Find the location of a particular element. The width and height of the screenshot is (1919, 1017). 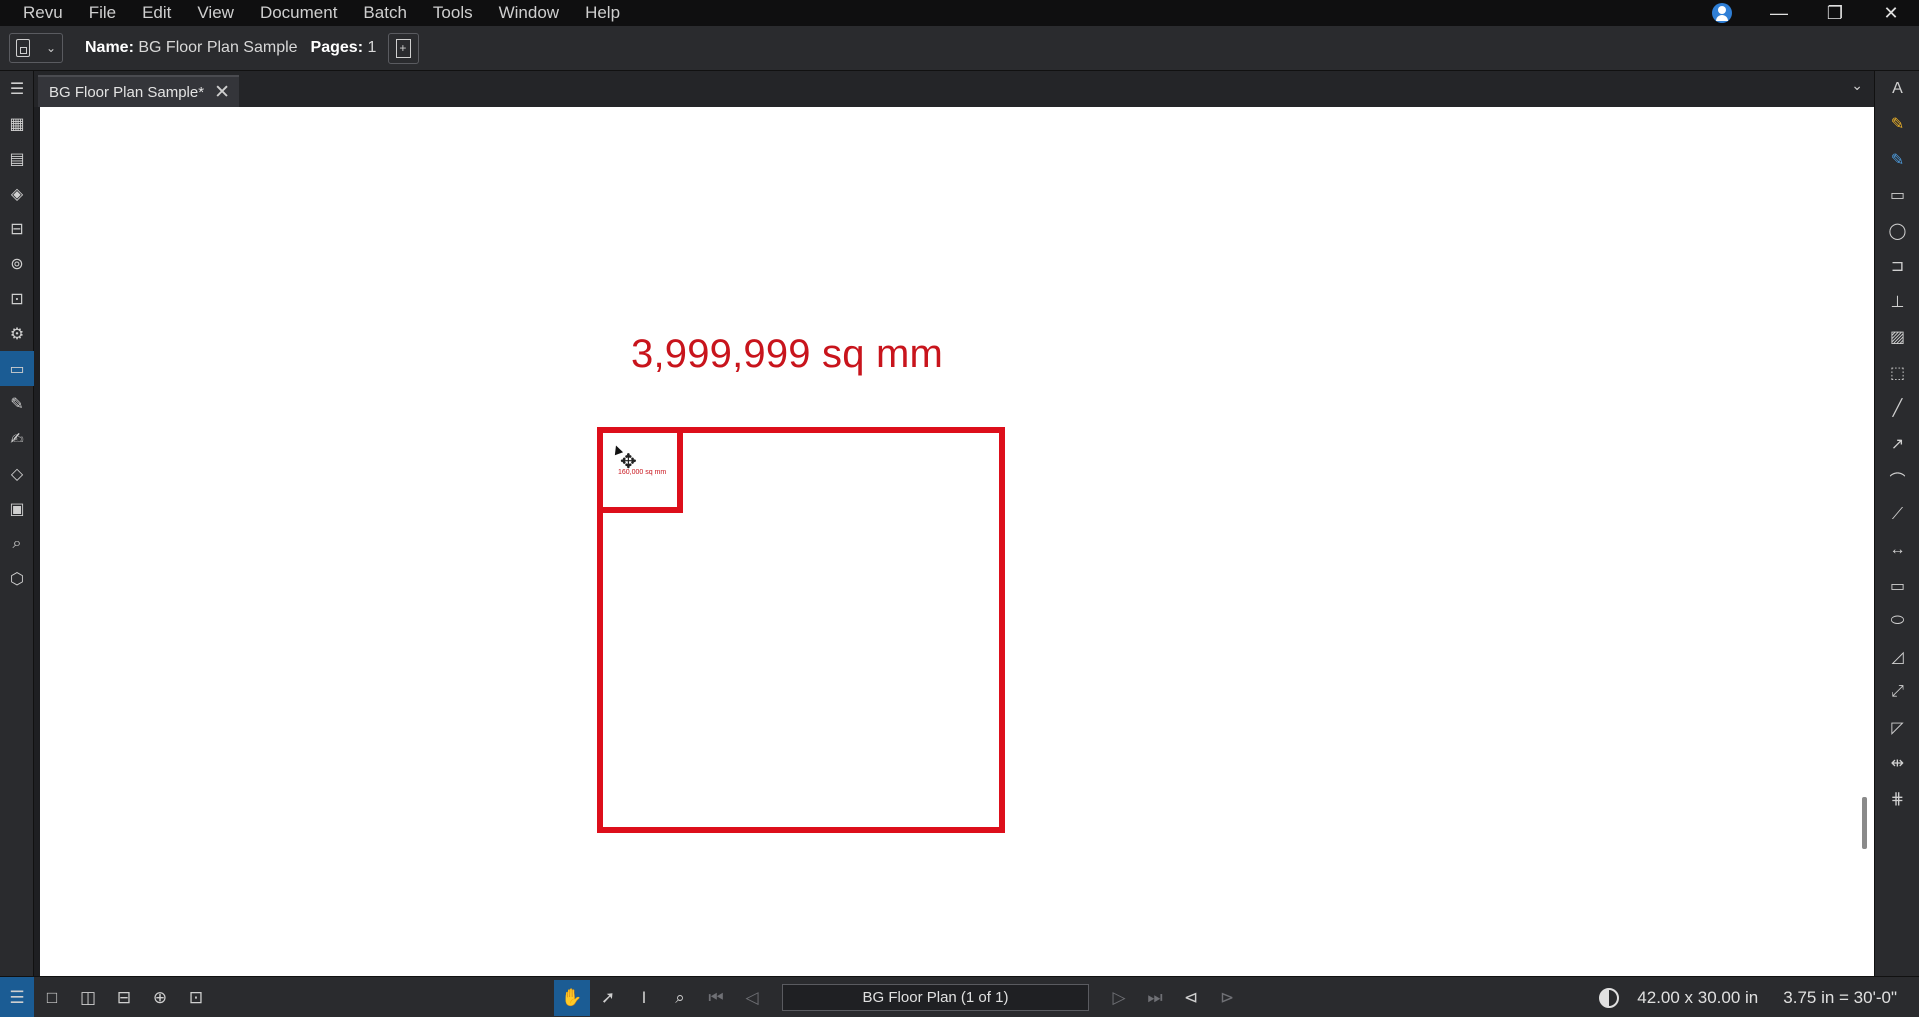

document-selector-dropdown: ⌄ is located at coordinates (36, 48).